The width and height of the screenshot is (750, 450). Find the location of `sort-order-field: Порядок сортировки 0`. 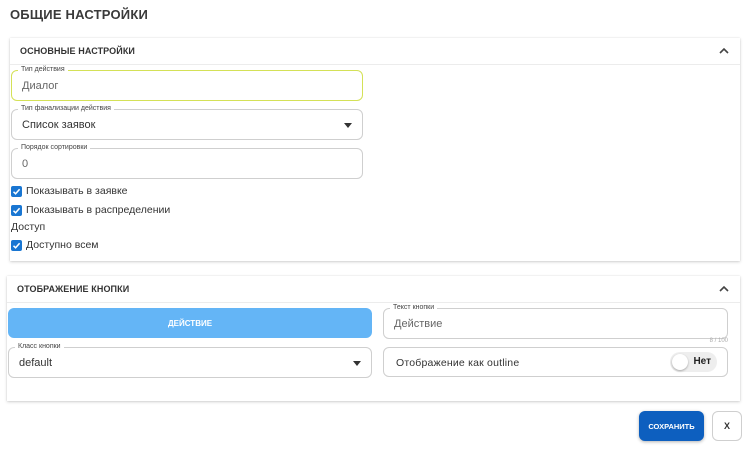

sort-order-field: Порядок сортировки 0 is located at coordinates (187, 161).